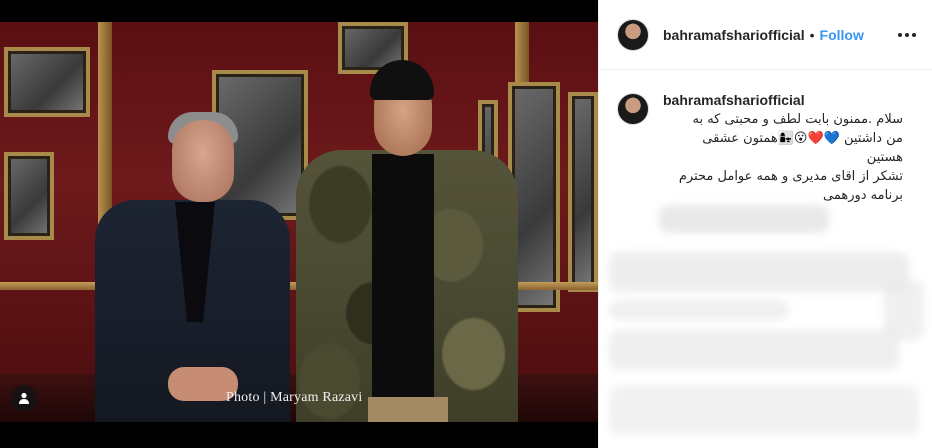 The image size is (932, 448). What do you see at coordinates (203, 161) in the screenshot?
I see `person-head` at bounding box center [203, 161].